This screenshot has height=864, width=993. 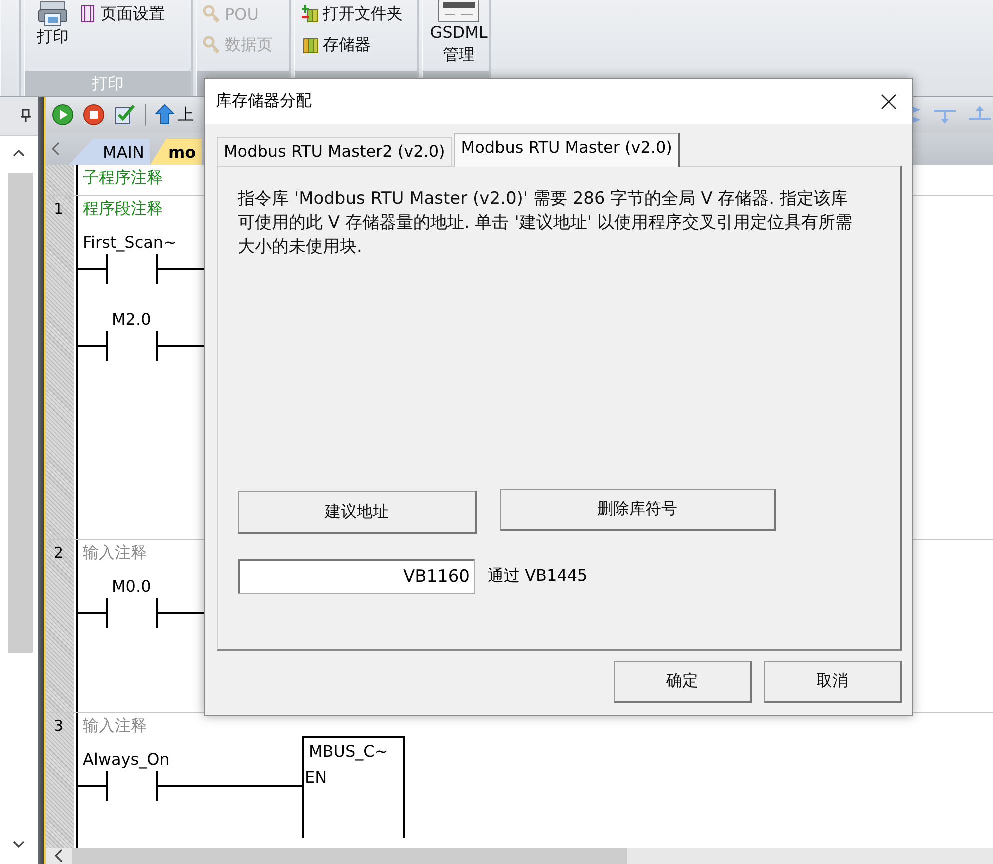 What do you see at coordinates (459, 35) in the screenshot?
I see `ribbon-button: GSDML 管理` at bounding box center [459, 35].